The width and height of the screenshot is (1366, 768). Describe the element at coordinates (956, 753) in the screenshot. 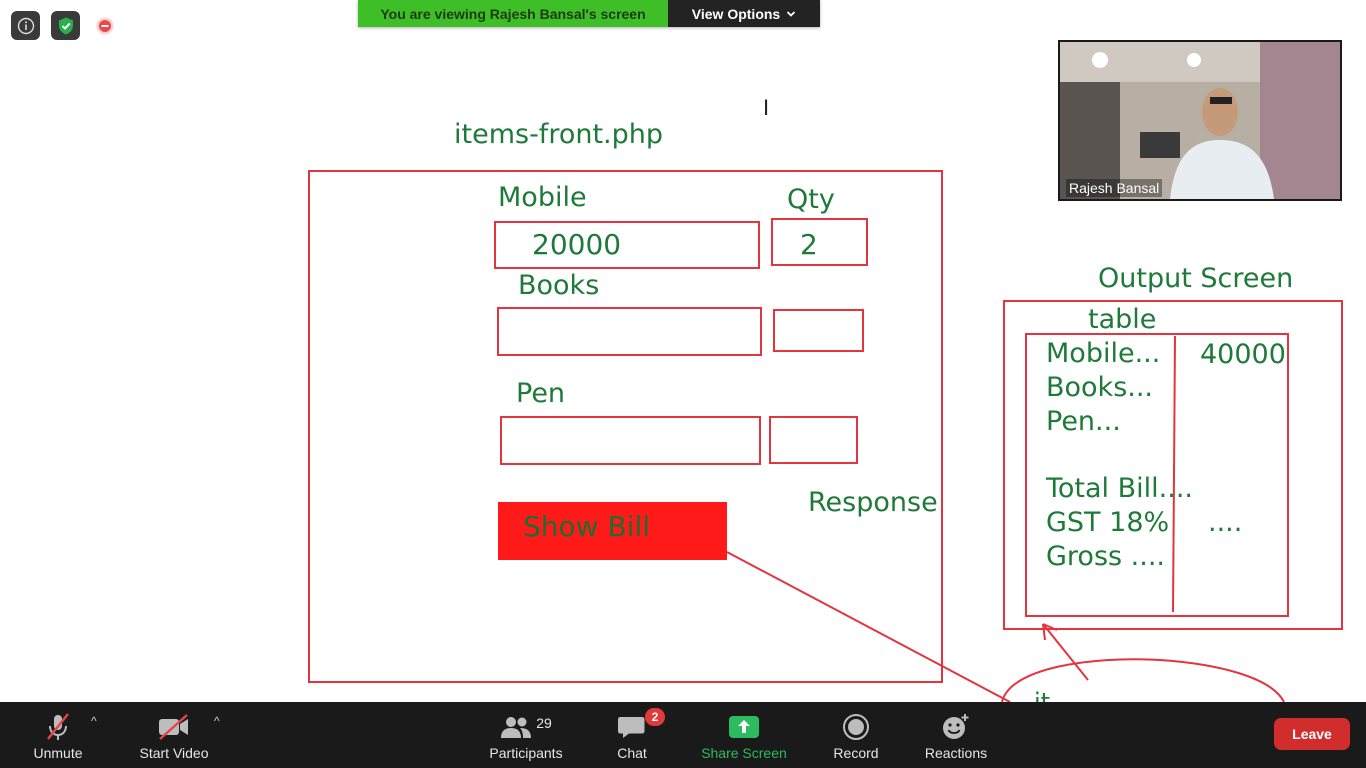

I see `reactions-label: Reactions` at that location.